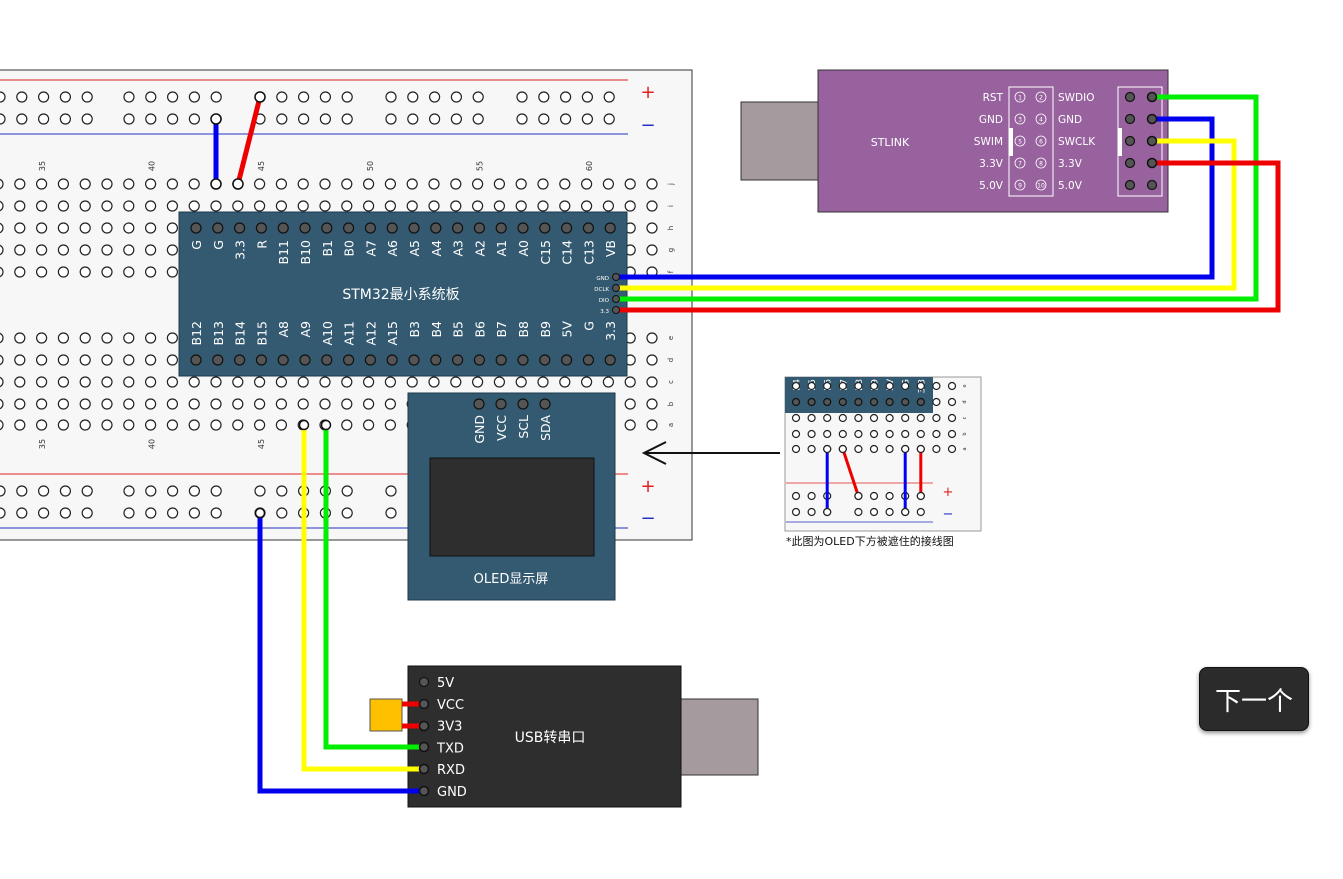  I want to click on stlink-pin-number: 3, so click(1020, 120).